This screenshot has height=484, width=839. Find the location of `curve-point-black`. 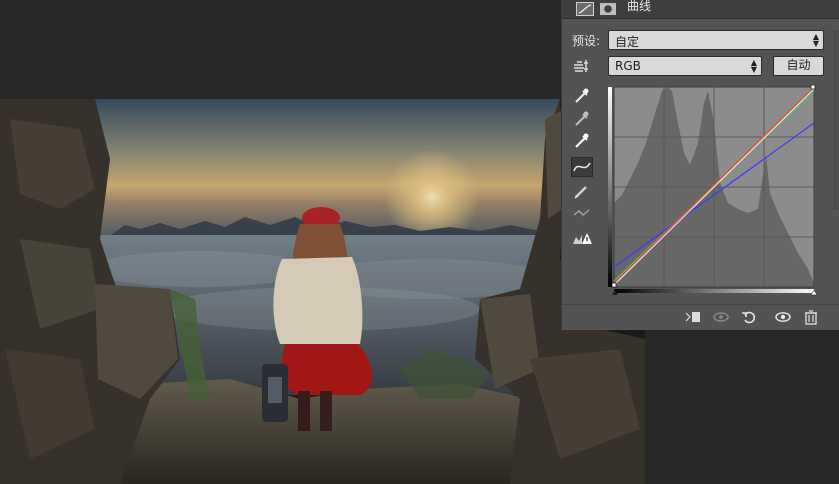

curve-point-black is located at coordinates (614, 285).